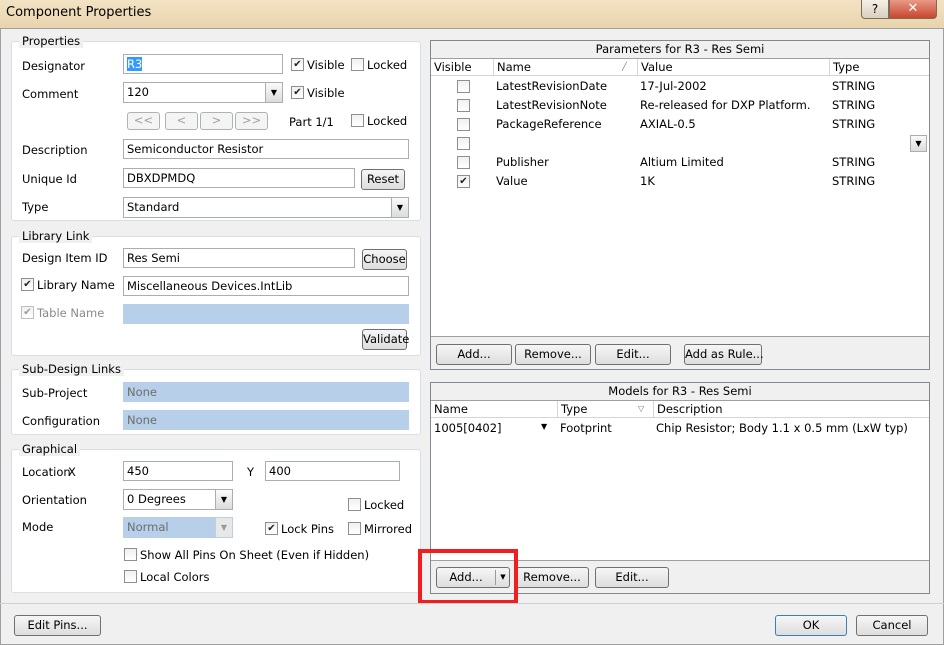  What do you see at coordinates (266, 392) in the screenshot?
I see `sub-project-input: None` at bounding box center [266, 392].